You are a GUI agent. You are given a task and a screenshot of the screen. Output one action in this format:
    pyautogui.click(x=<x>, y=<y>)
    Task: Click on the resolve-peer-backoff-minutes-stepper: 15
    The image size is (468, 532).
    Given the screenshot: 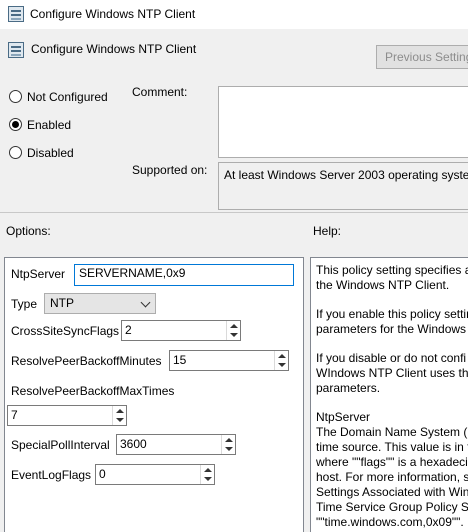 What is the action you would take?
    pyautogui.click(x=229, y=360)
    